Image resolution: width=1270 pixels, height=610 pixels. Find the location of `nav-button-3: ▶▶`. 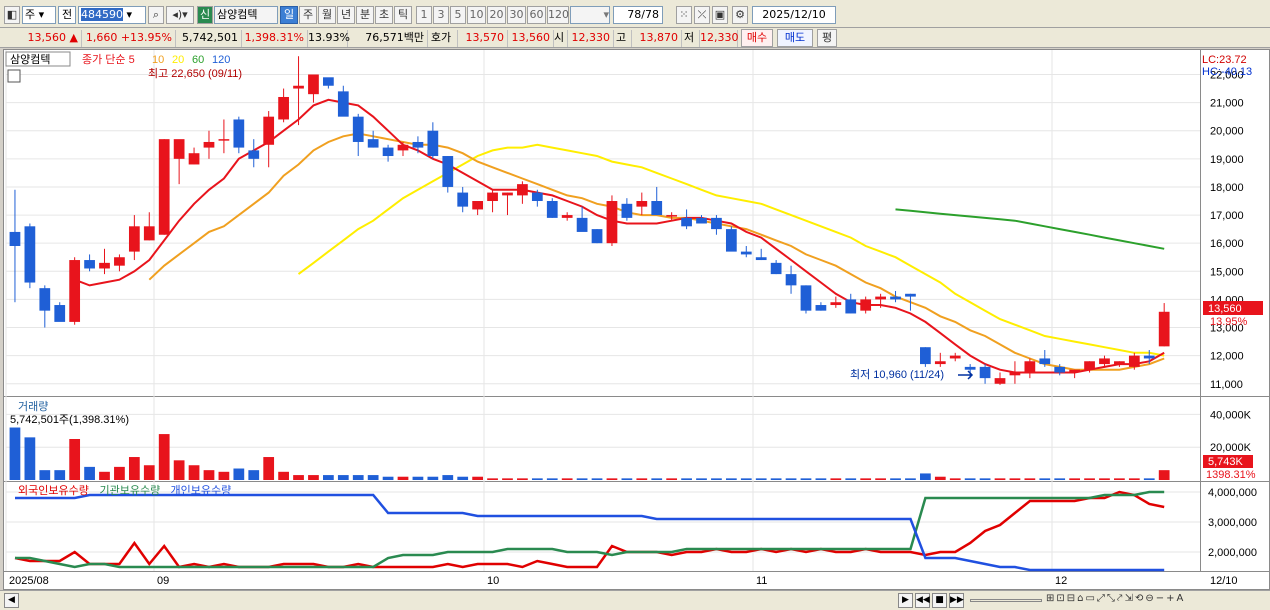

nav-button-3: ▶▶ is located at coordinates (956, 600).